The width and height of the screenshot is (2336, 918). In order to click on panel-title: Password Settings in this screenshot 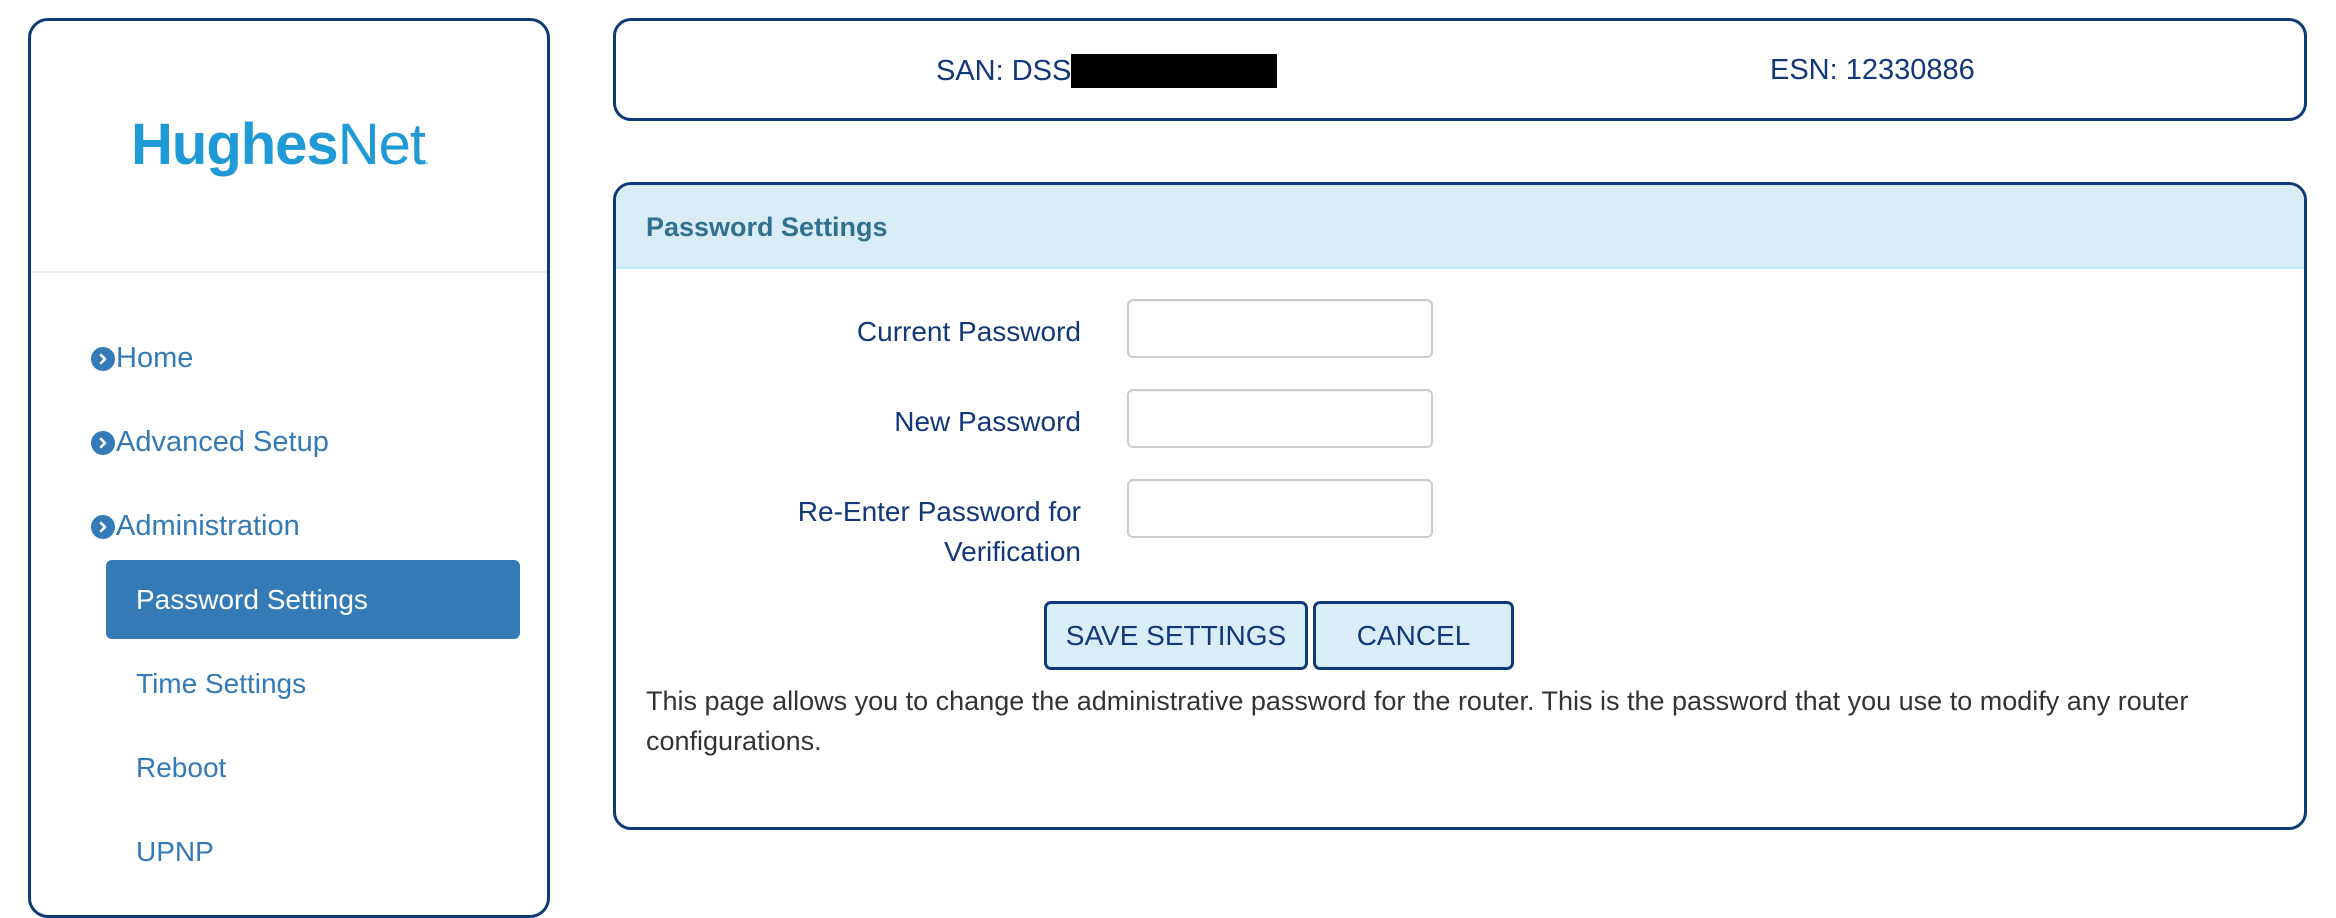, I will do `click(767, 227)`.